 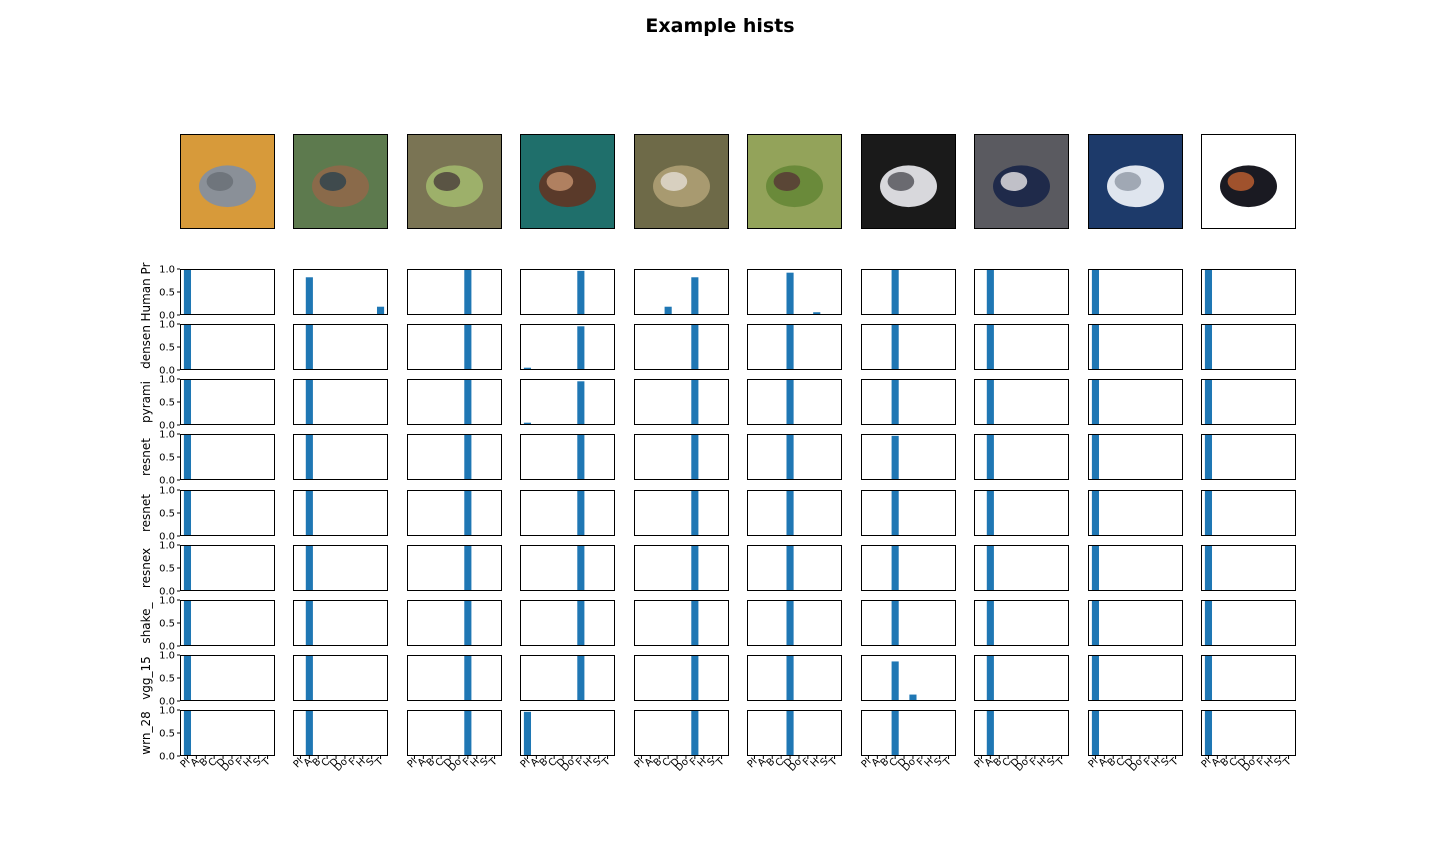 What do you see at coordinates (146, 732) in the screenshot?
I see `row-label: wrn_28` at bounding box center [146, 732].